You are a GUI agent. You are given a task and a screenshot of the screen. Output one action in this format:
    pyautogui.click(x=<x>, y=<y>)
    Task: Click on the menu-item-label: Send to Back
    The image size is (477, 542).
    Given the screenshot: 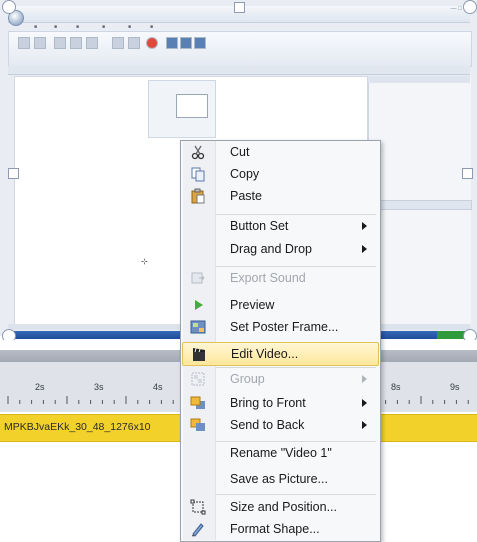 What is the action you would take?
    pyautogui.click(x=267, y=425)
    